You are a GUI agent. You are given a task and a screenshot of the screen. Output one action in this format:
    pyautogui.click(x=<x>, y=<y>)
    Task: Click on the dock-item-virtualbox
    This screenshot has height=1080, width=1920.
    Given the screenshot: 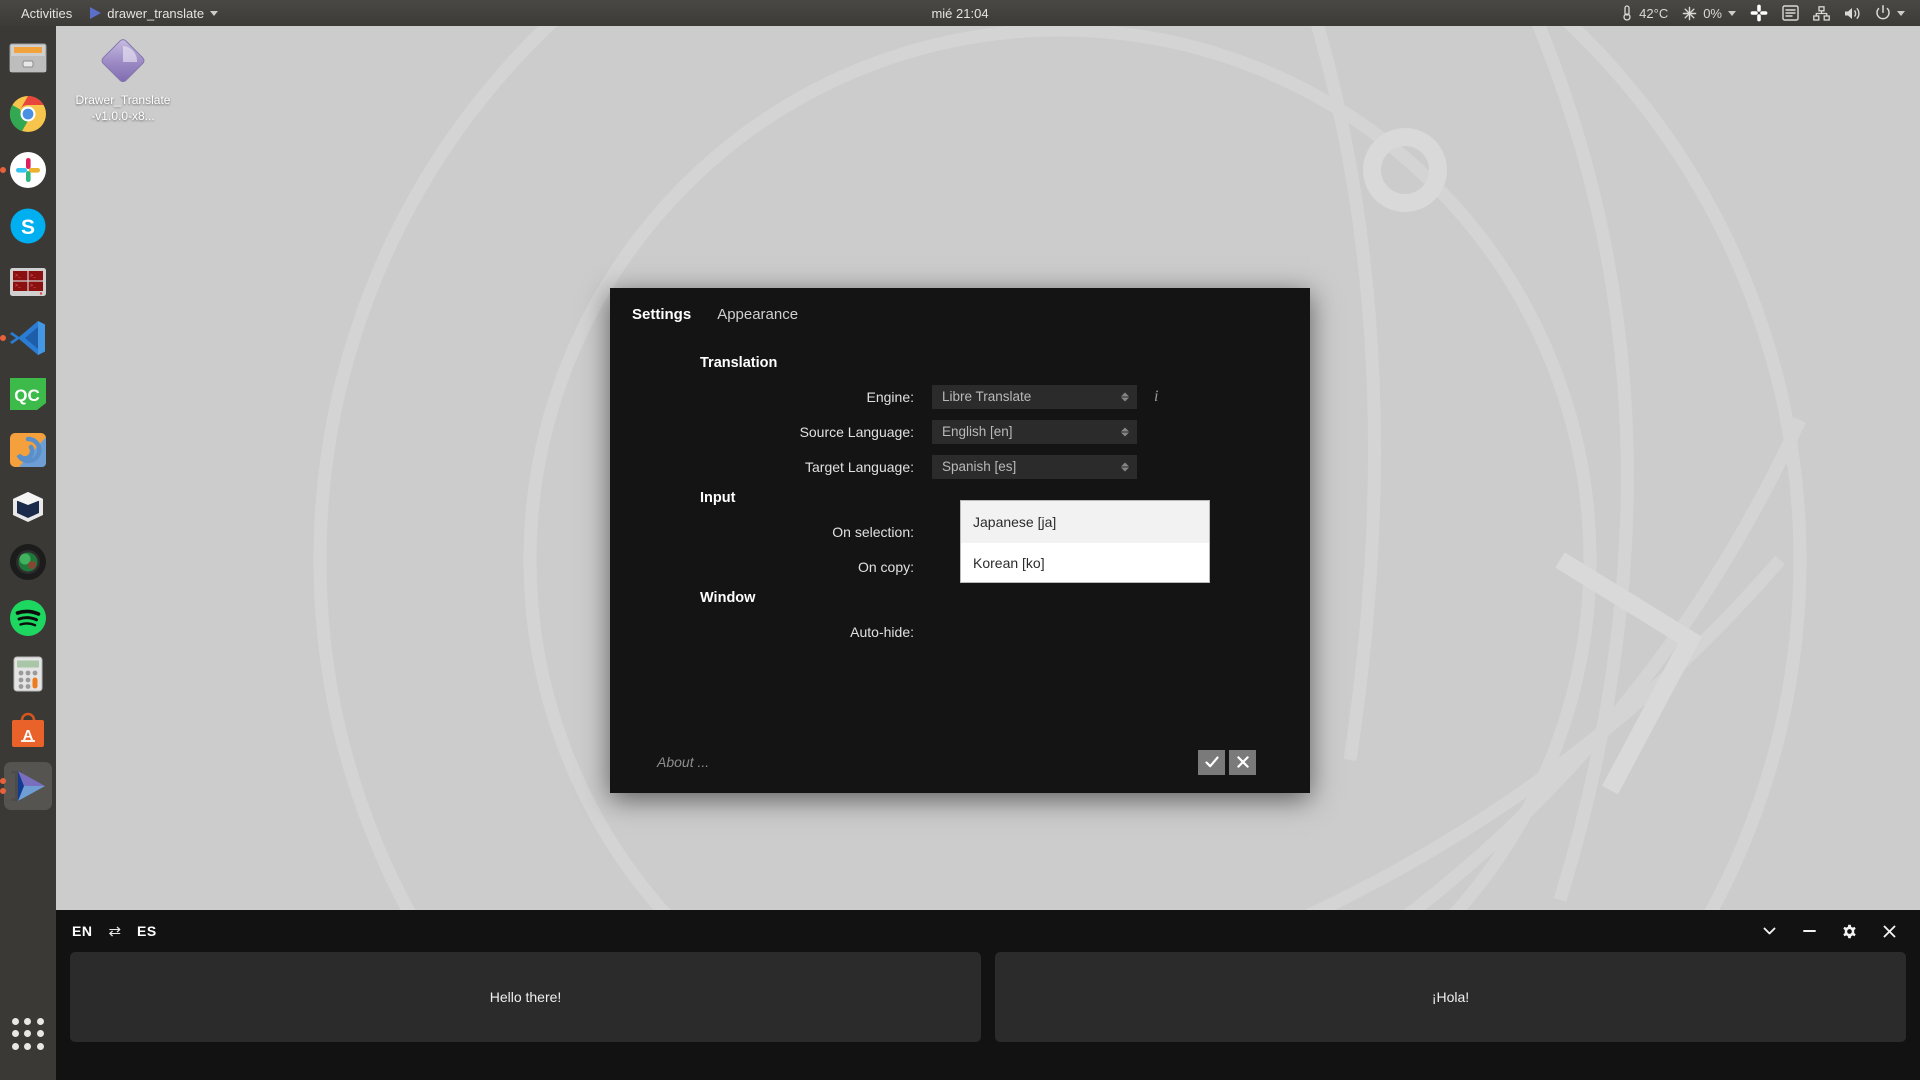 What is the action you would take?
    pyautogui.click(x=28, y=506)
    